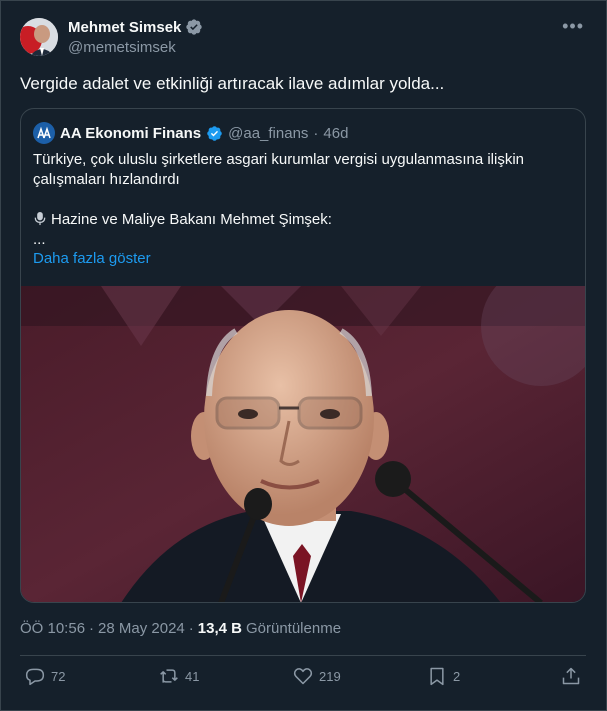 This screenshot has width=607, height=711. I want to click on retweet-count: 41, so click(192, 676).